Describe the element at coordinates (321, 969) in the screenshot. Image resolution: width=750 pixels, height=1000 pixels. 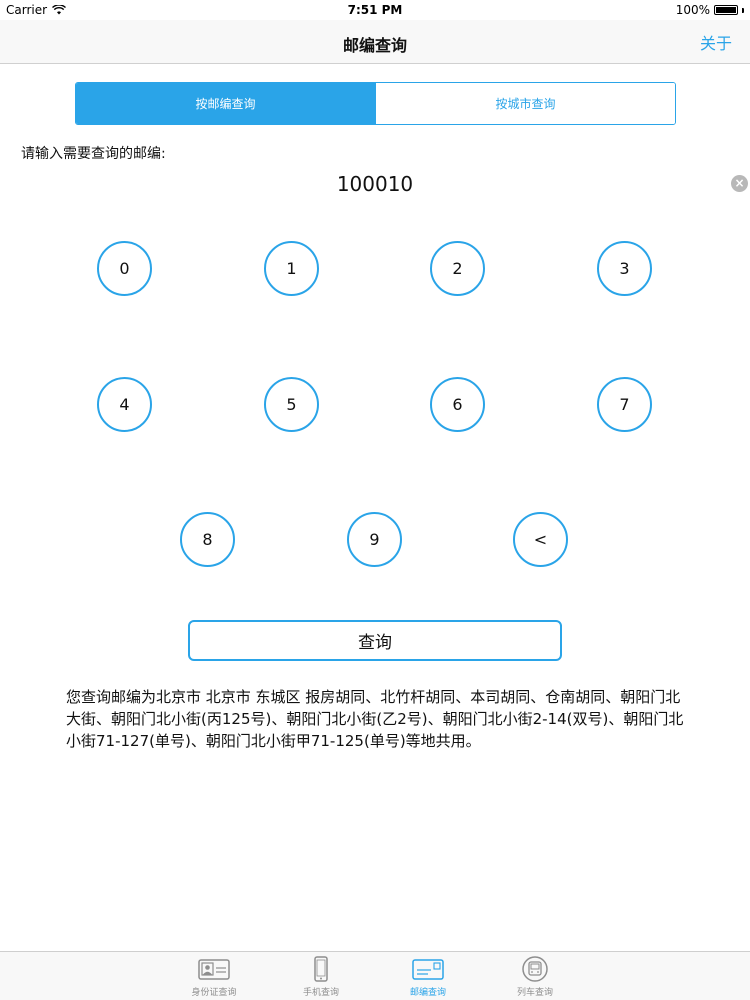
I see `phone-icon` at that location.